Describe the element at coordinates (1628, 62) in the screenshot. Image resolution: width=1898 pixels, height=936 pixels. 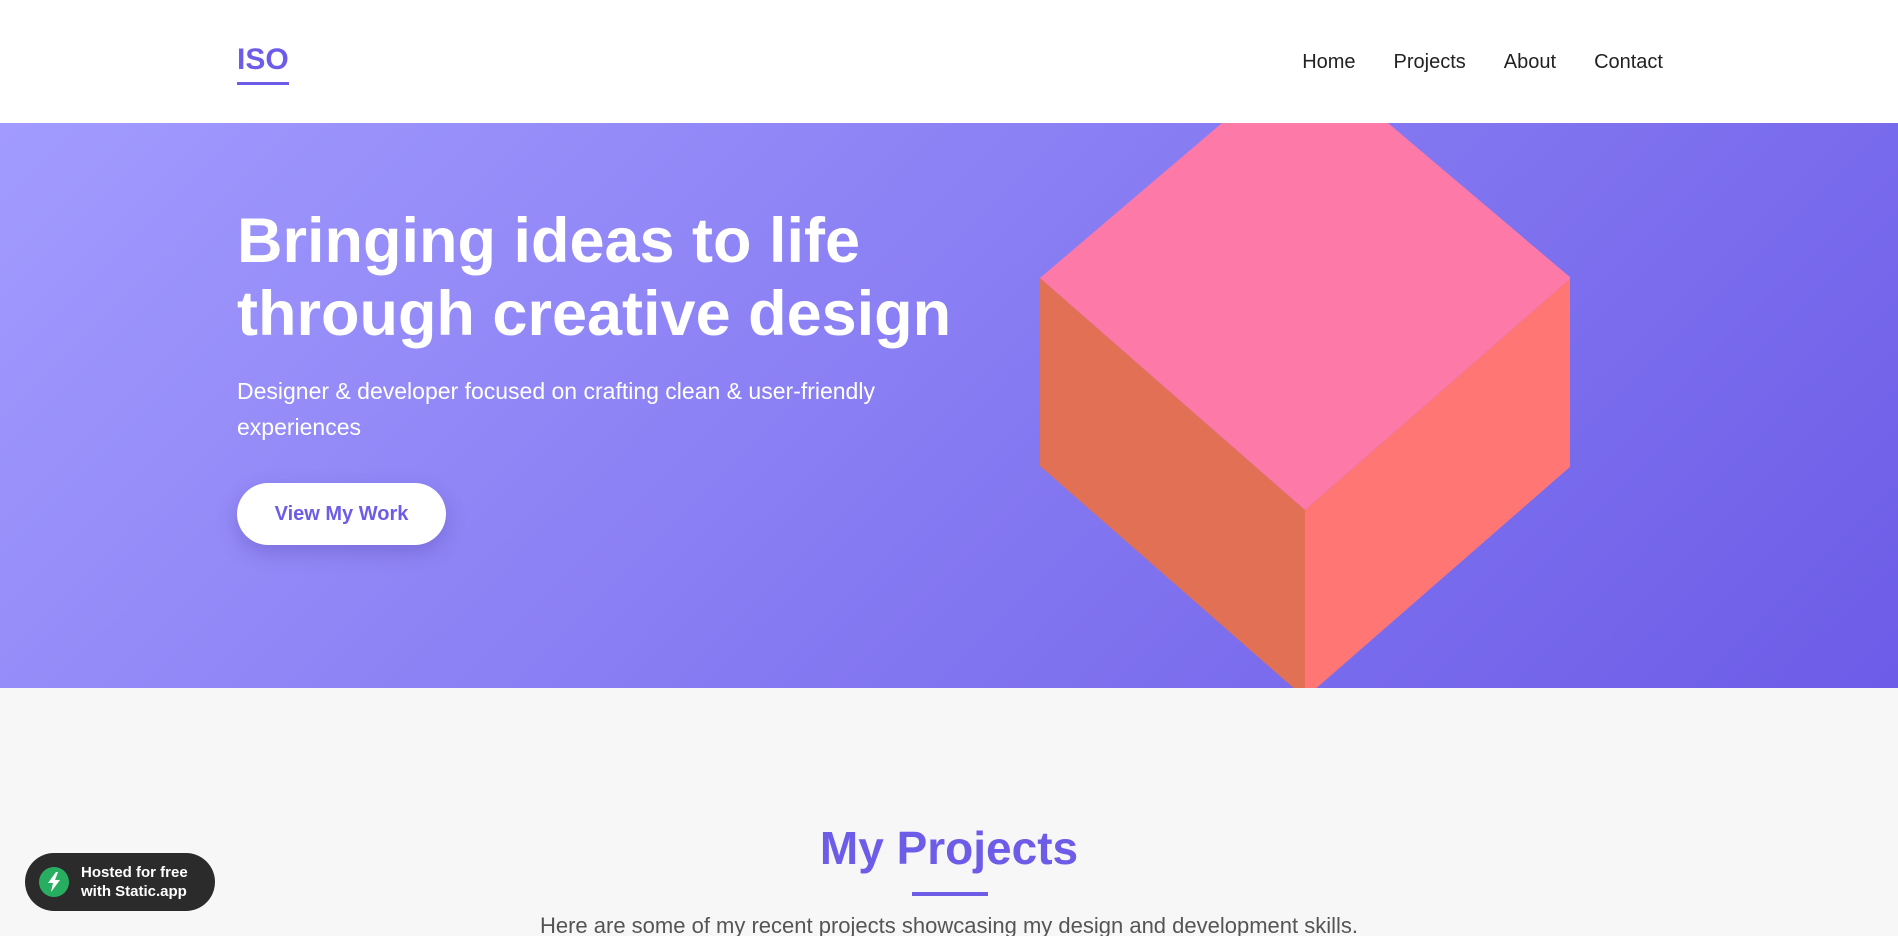
I see `nav-contact-link: Contact` at that location.